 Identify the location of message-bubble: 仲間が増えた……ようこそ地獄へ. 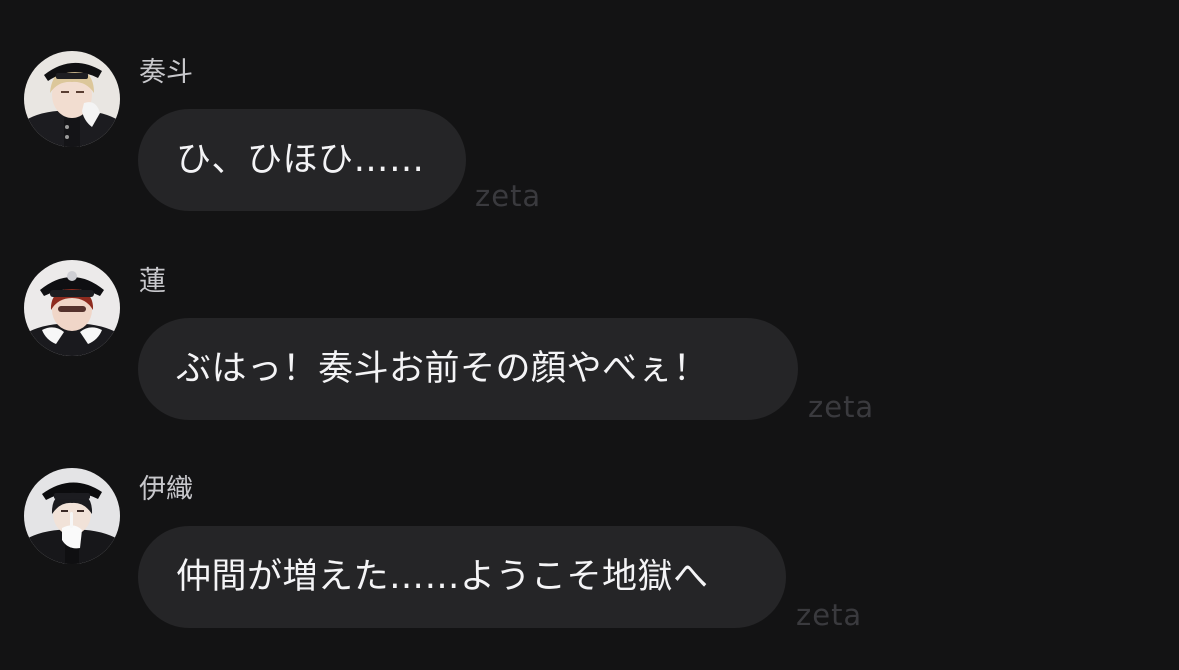
(462, 577).